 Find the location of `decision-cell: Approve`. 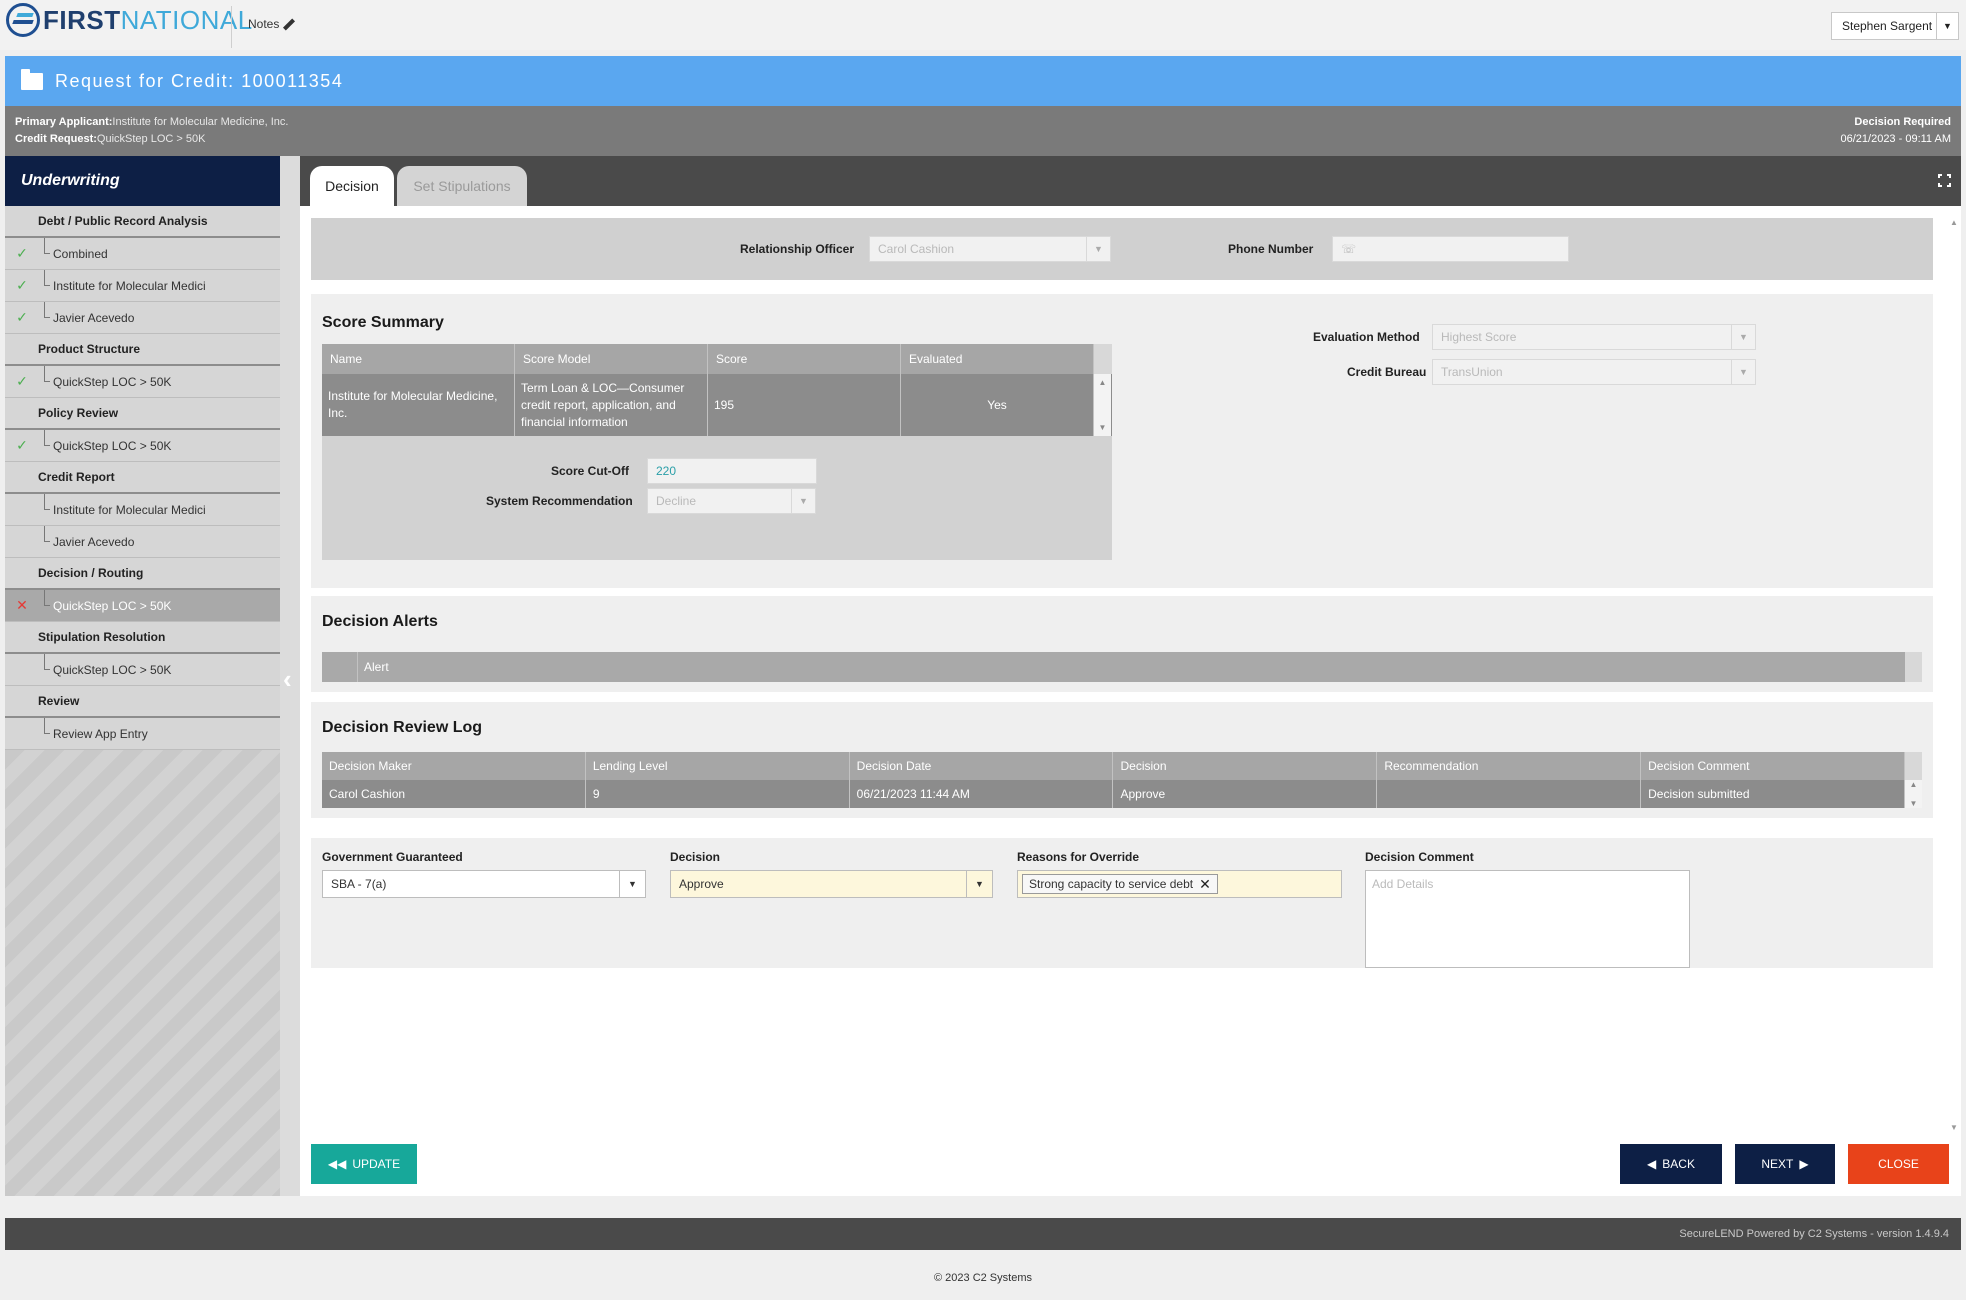

decision-cell: Approve is located at coordinates (1245, 794).